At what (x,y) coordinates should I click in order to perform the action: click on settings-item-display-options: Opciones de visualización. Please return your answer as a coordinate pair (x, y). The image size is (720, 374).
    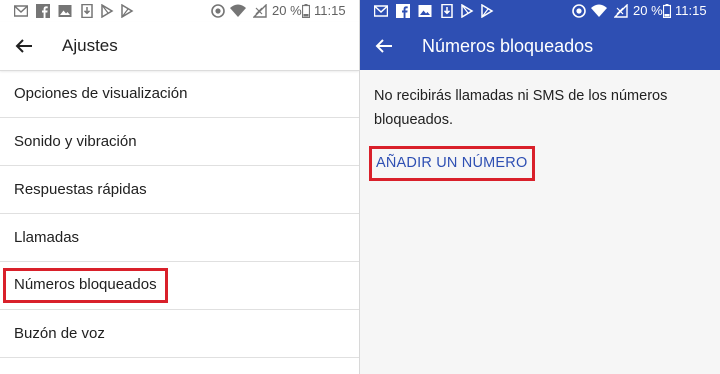
    Looking at the image, I should click on (179, 94).